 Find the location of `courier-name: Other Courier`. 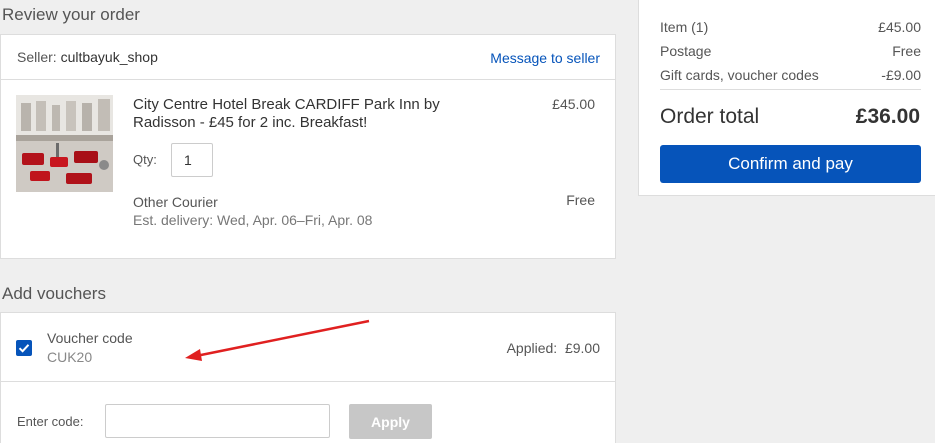

courier-name: Other Courier is located at coordinates (175, 202).